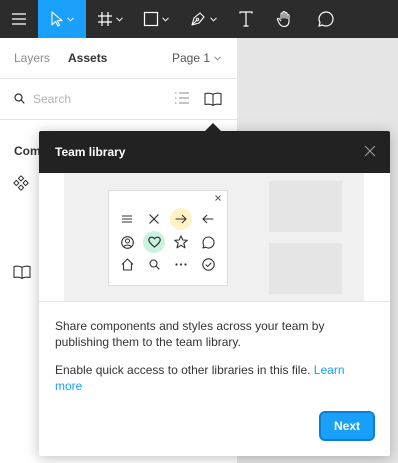 The height and width of the screenshot is (463, 398). What do you see at coordinates (181, 264) in the screenshot?
I see `illustration-ellipsis-icon` at bounding box center [181, 264].